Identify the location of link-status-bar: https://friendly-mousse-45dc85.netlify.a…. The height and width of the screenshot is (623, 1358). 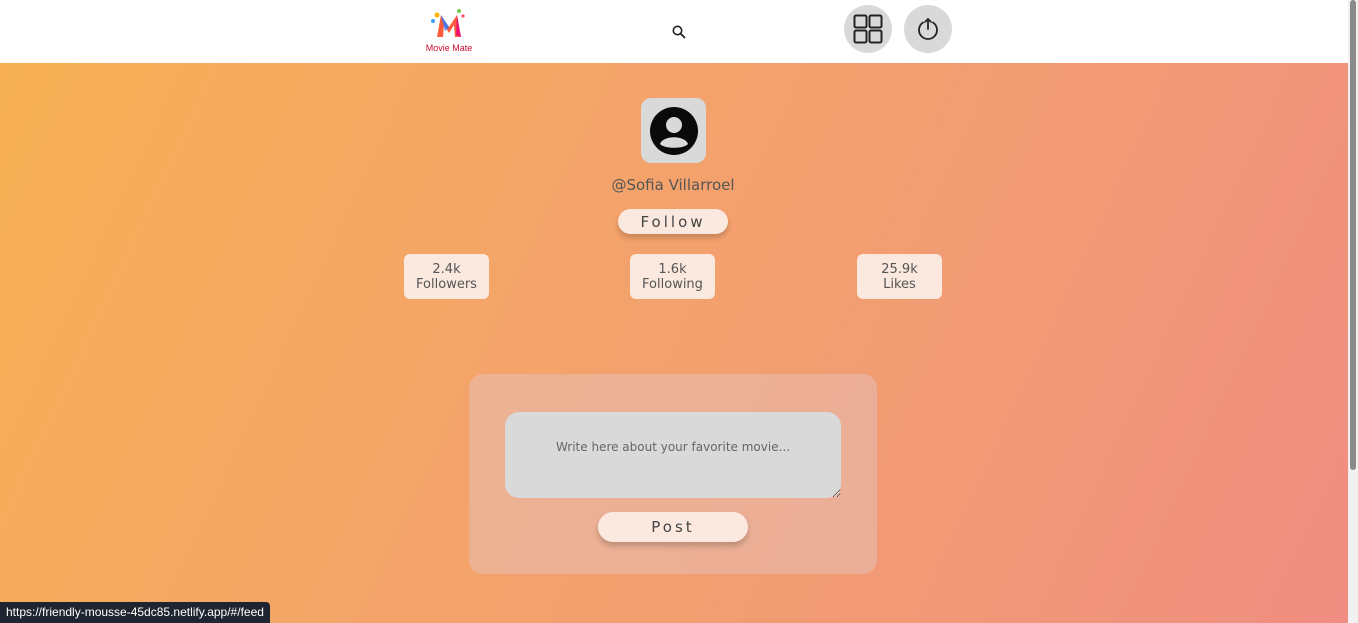
(135, 612).